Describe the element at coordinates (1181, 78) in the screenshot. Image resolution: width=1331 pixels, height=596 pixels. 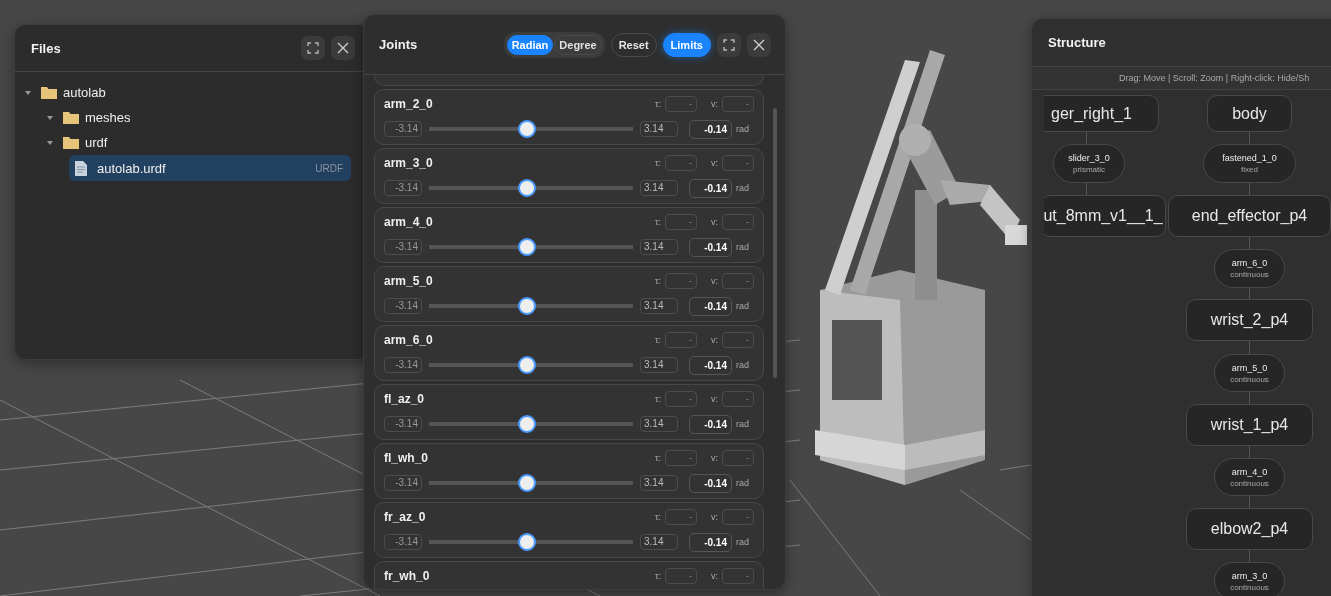
I see `hint-text: Drag: Move | Scroll: Zoom | Right-click: Hide/Sh` at that location.